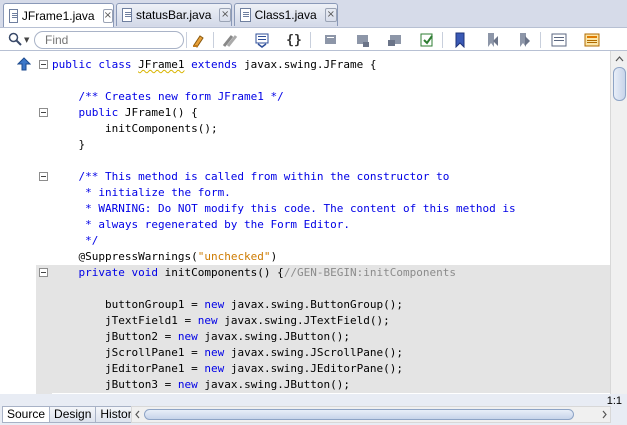  I want to click on code-line: jButton3 = new javax.swing.JButton();, so click(331, 385).